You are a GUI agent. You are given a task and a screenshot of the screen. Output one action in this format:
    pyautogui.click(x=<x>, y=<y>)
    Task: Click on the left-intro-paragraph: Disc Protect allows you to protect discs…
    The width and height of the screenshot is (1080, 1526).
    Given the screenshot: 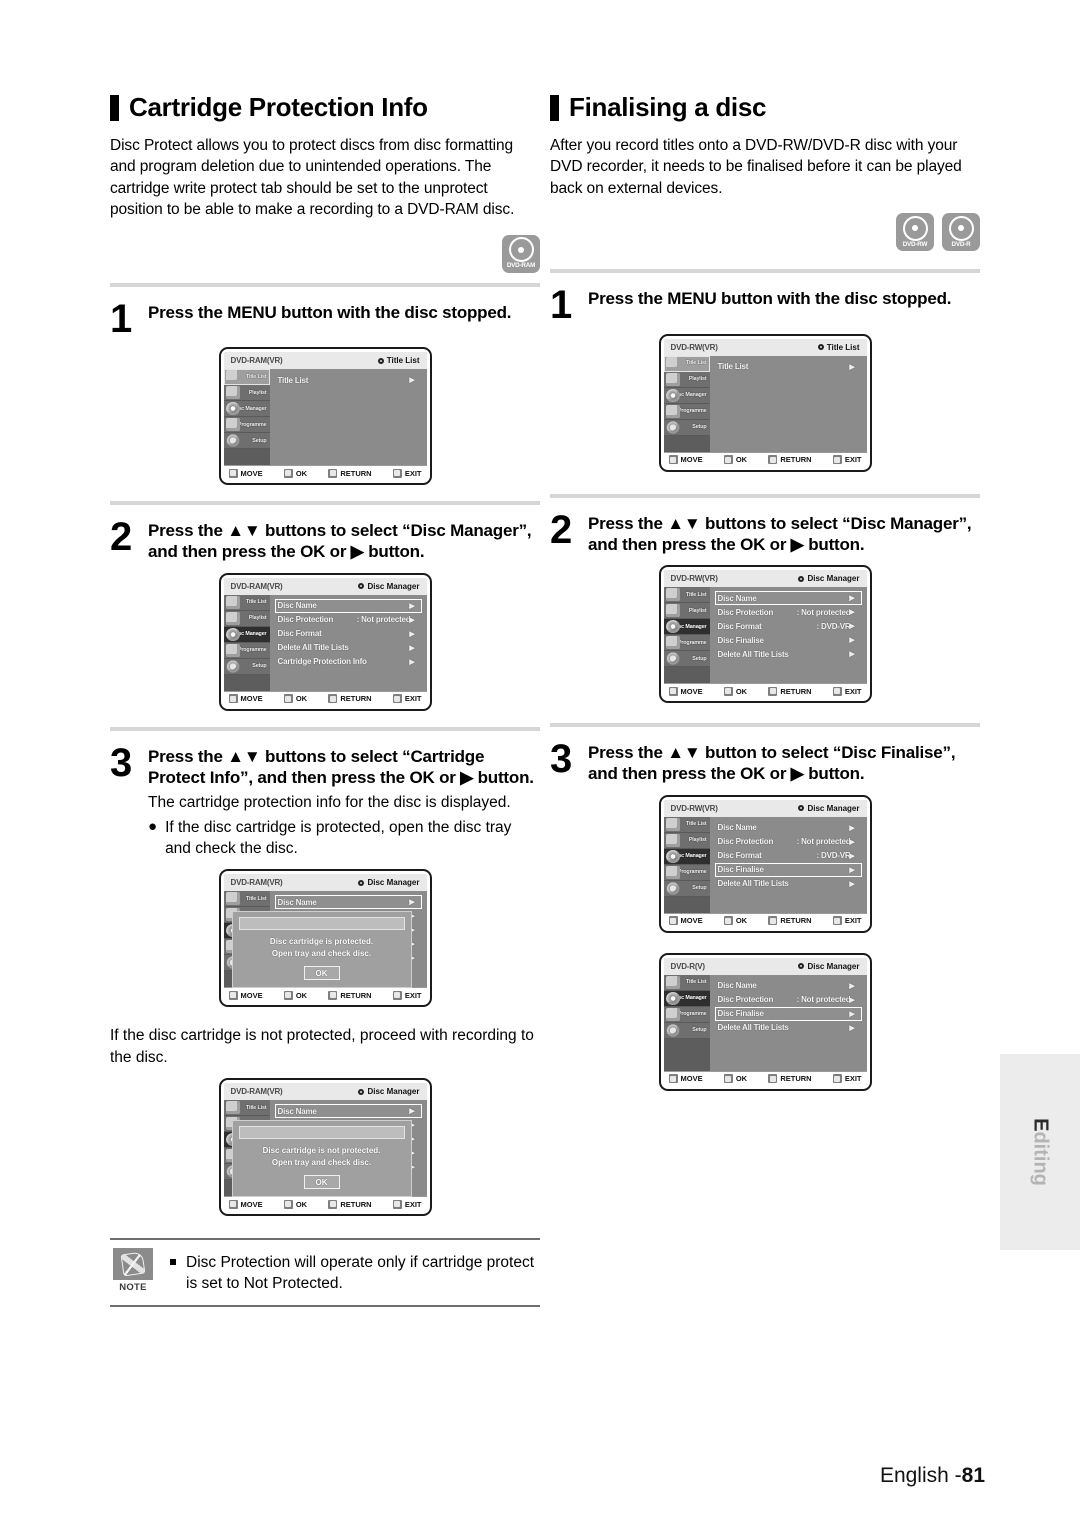 What is the action you would take?
    pyautogui.click(x=312, y=178)
    